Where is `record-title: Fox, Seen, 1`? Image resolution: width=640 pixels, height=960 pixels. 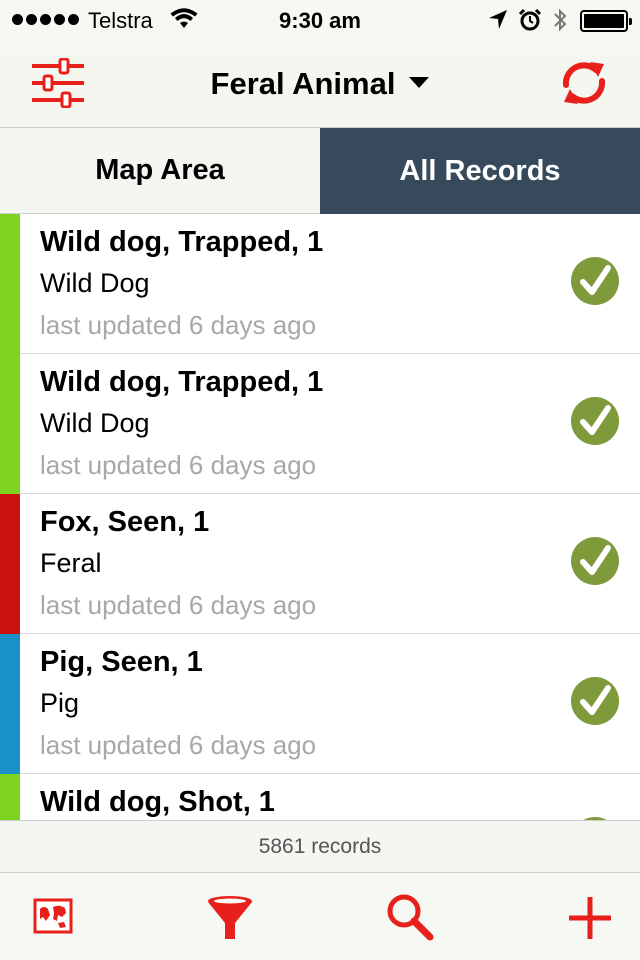
record-title: Fox, Seen, 1 is located at coordinates (125, 522).